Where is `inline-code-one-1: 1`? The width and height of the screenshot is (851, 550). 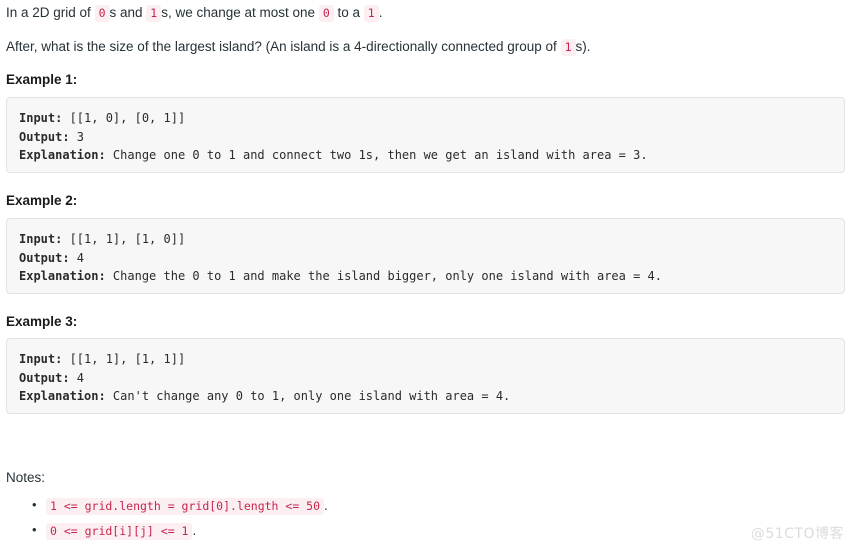 inline-code-one-1: 1 is located at coordinates (154, 13).